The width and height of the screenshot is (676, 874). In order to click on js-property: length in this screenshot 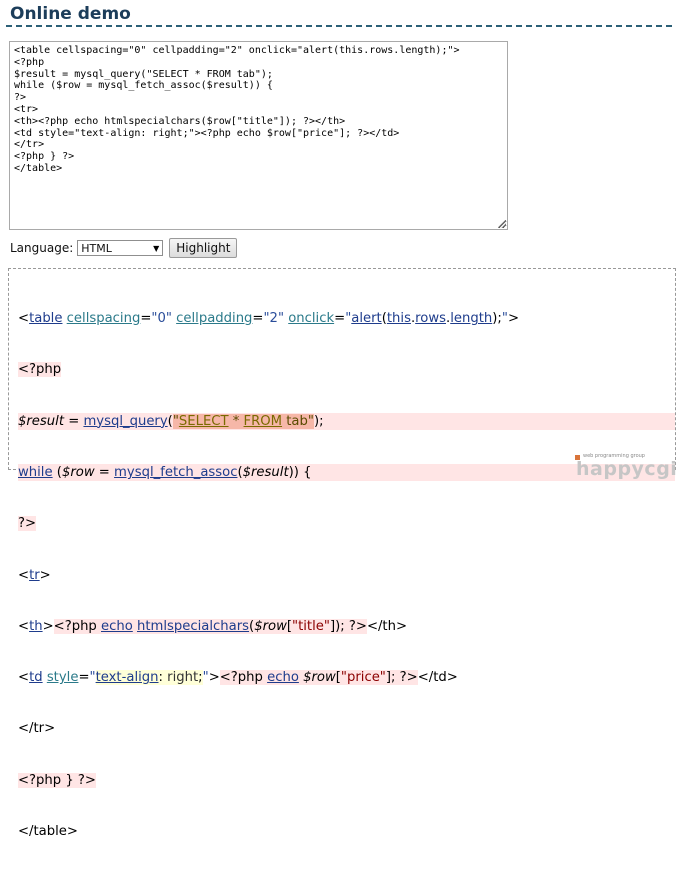, I will do `click(471, 319)`.